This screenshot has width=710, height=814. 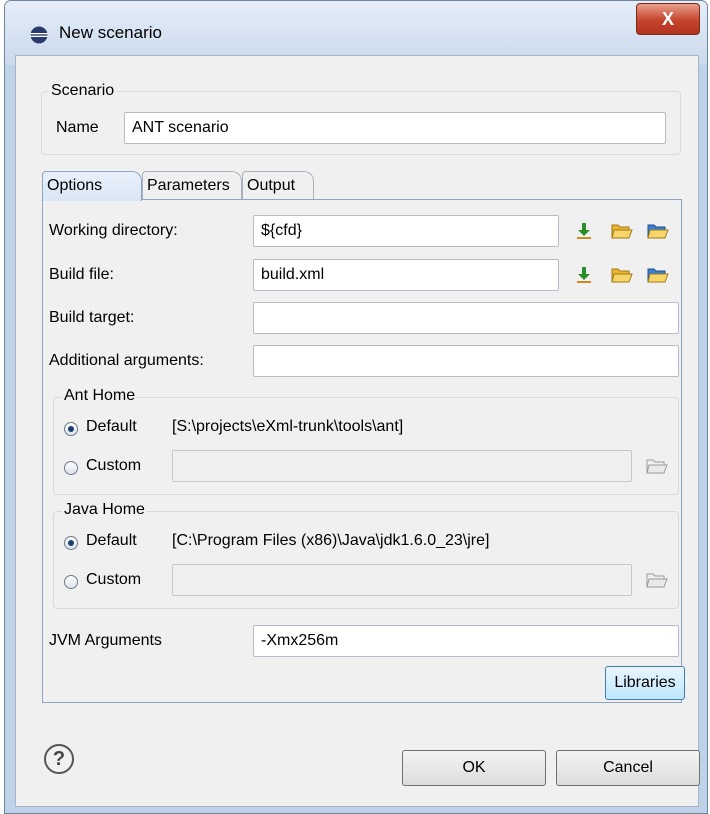 What do you see at coordinates (406, 275) in the screenshot?
I see `build-file-input: build.xml` at bounding box center [406, 275].